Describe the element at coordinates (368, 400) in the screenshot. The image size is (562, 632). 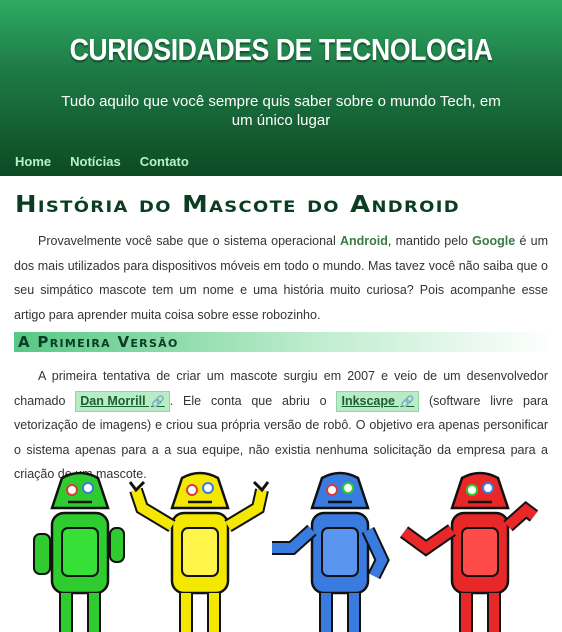
I see `inkscape-label: Inkscape` at that location.